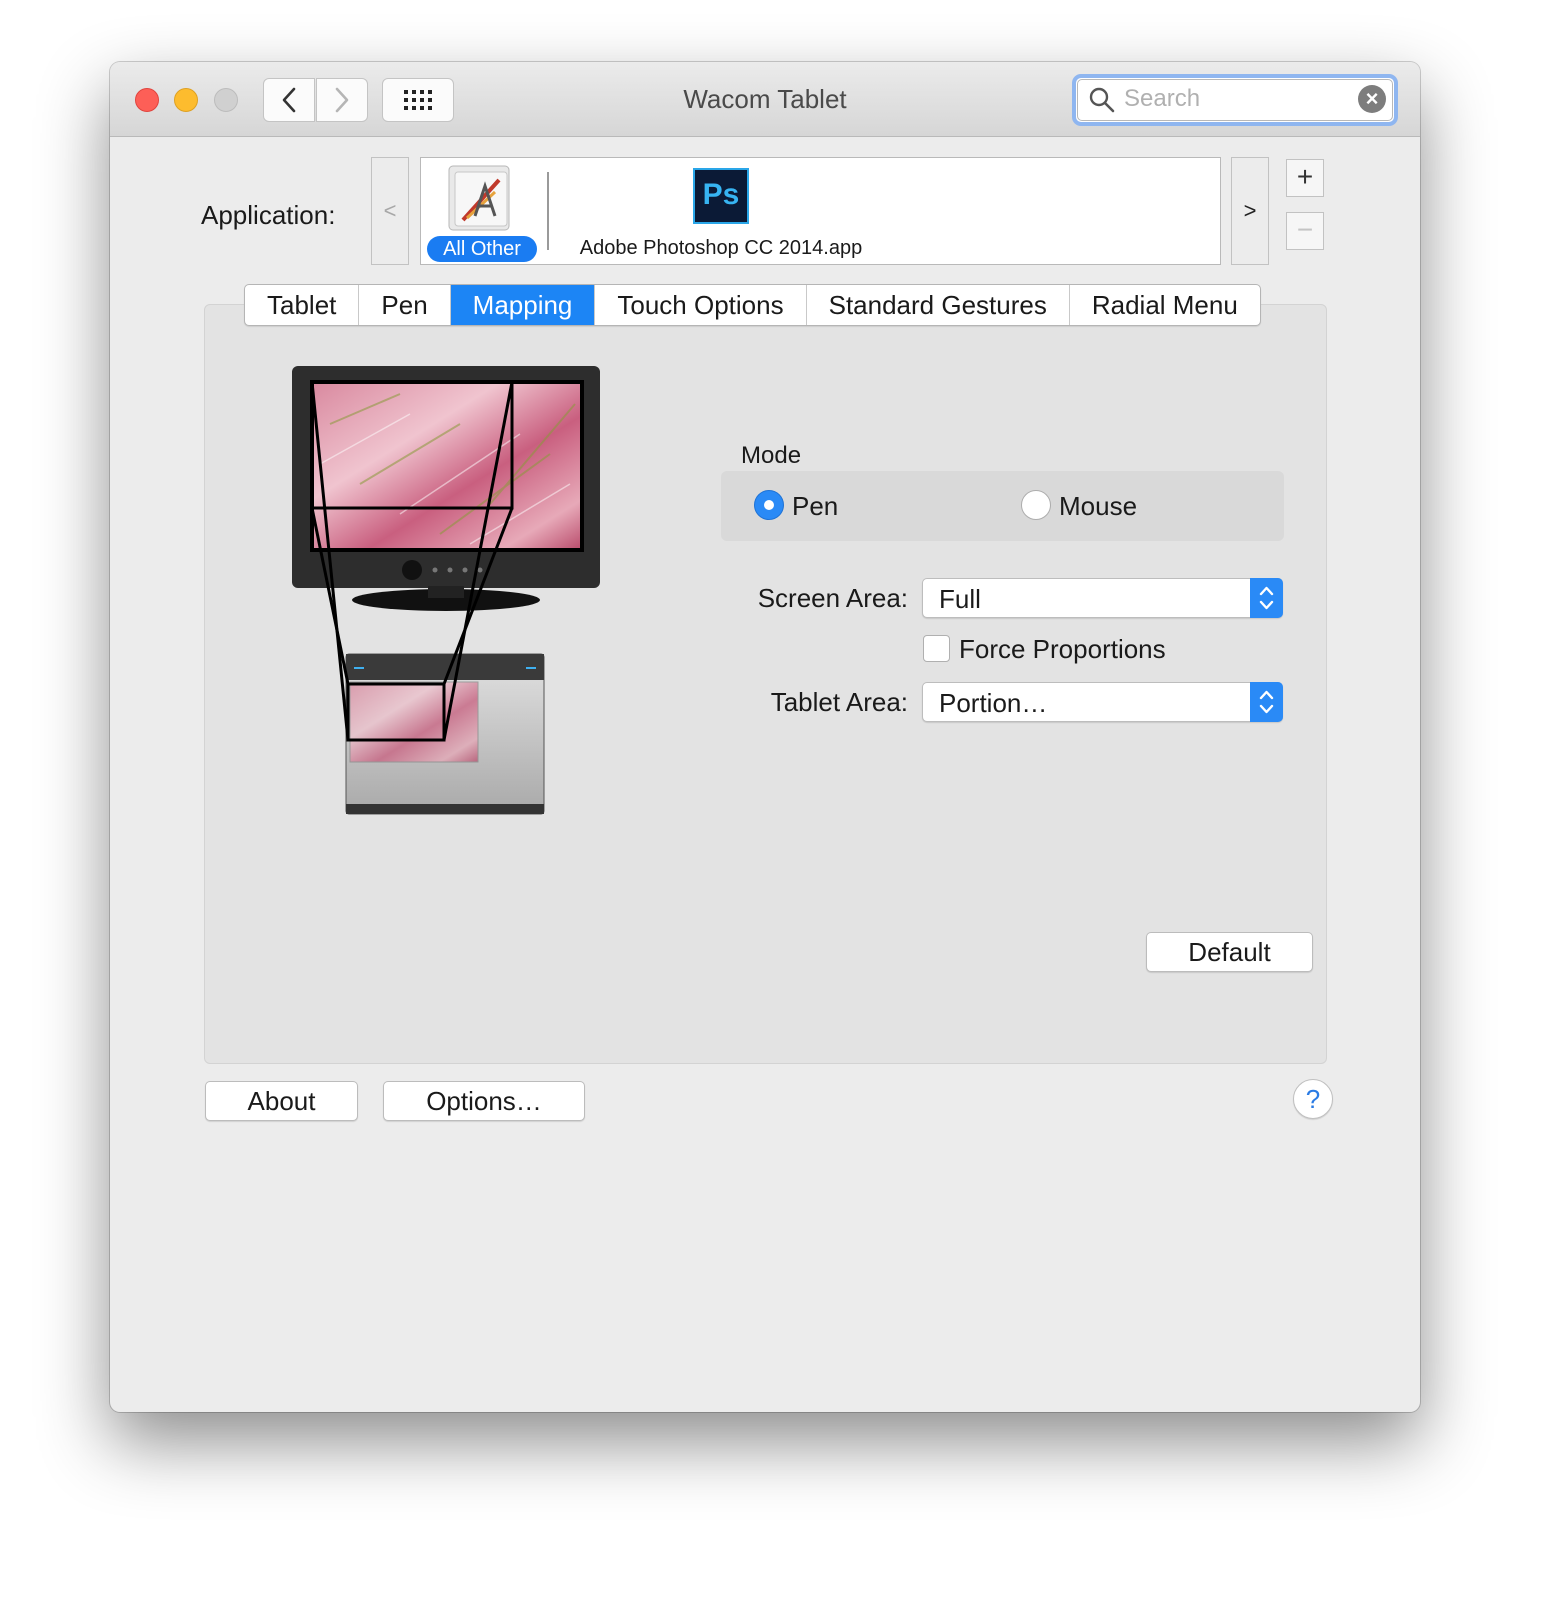 This screenshot has width=1560, height=1600. I want to click on mode-pen-label: Pen, so click(815, 506).